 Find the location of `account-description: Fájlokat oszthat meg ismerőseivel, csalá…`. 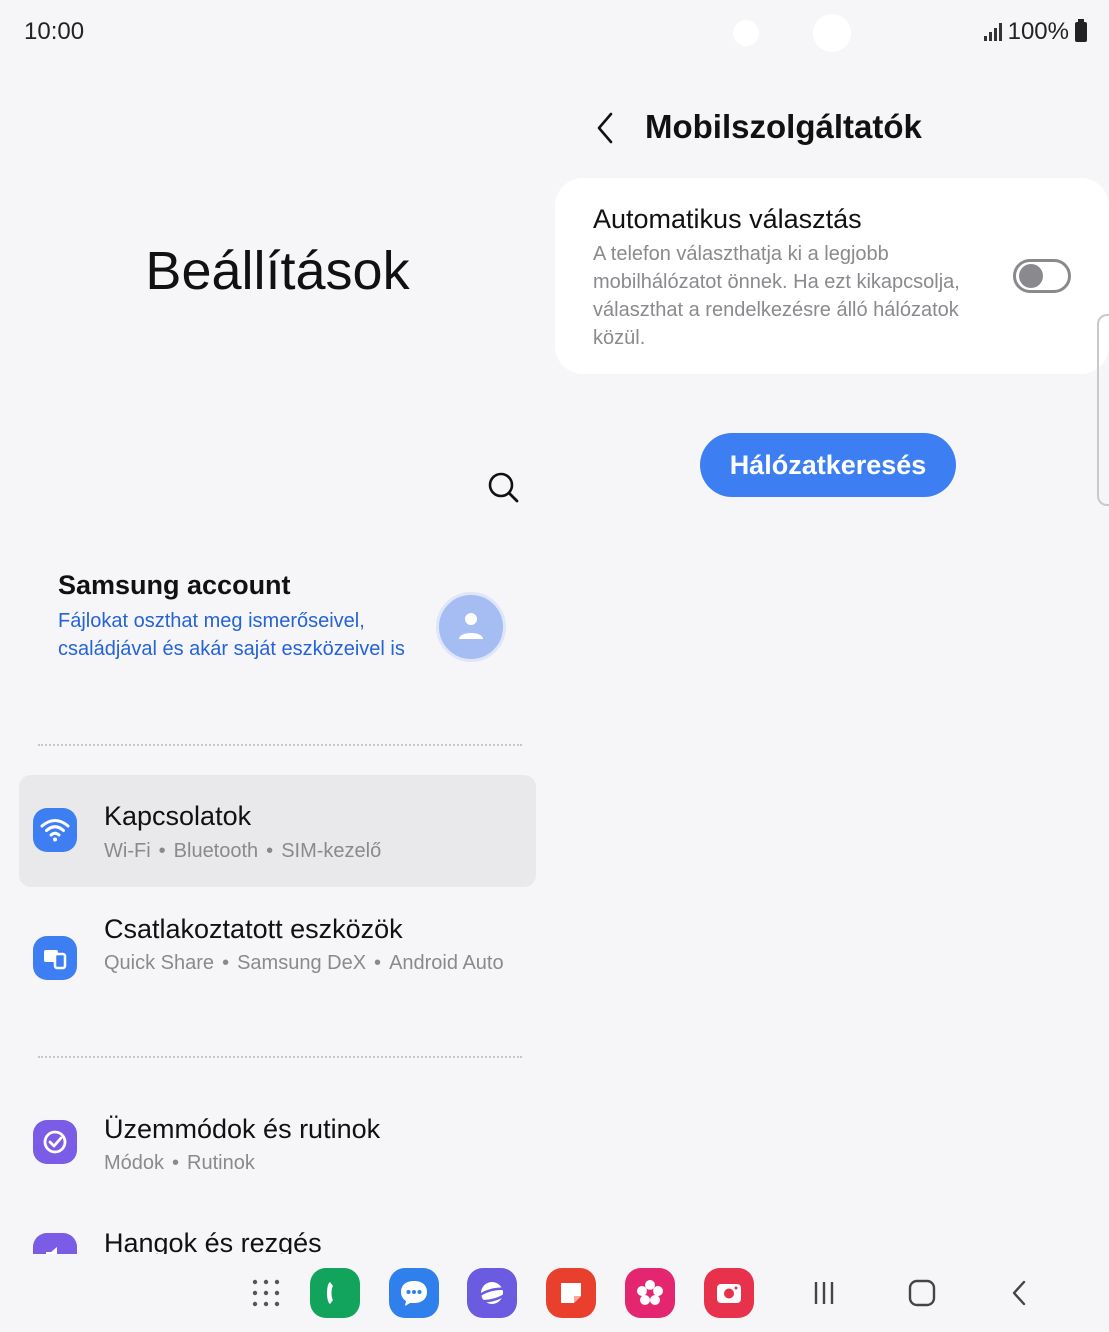

account-description: Fájlokat oszthat meg ismerőseivel, csalá… is located at coordinates (231, 635).